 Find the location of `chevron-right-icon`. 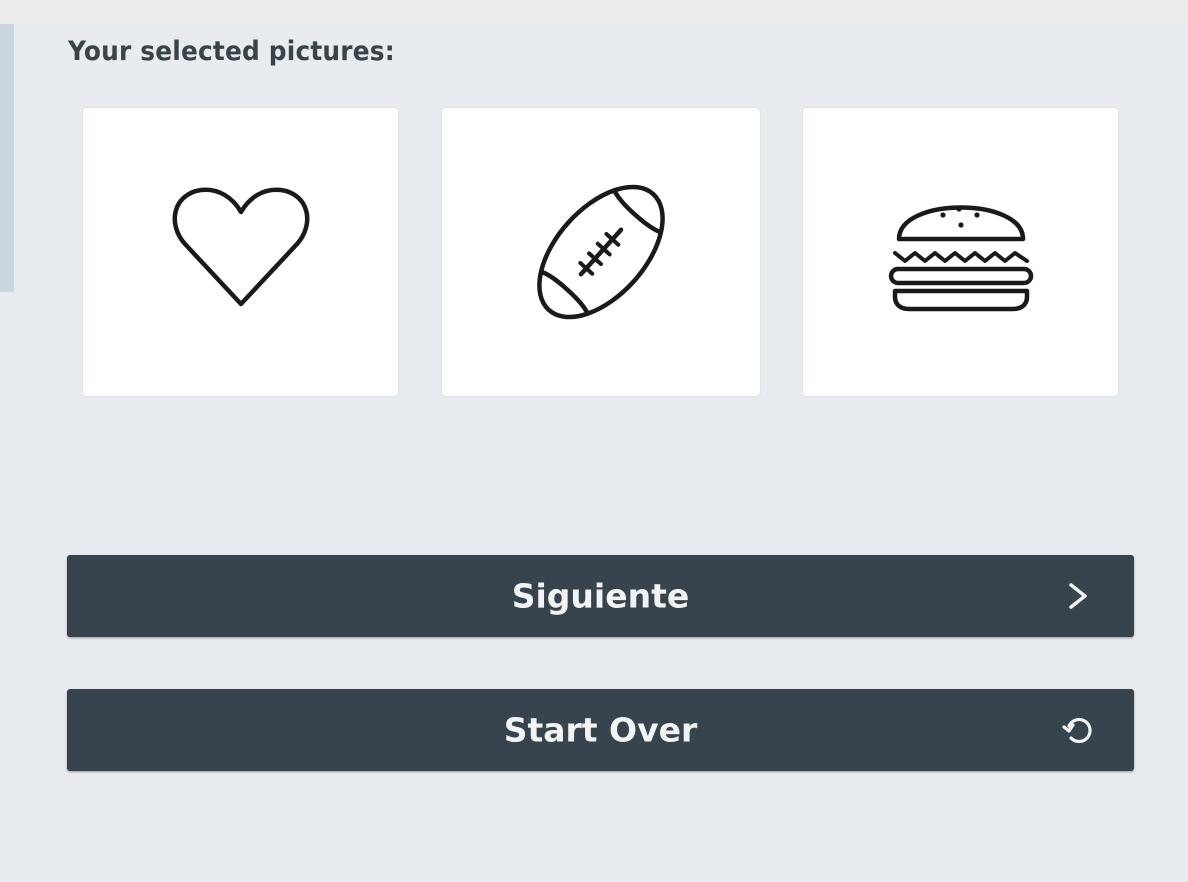

chevron-right-icon is located at coordinates (1078, 596).